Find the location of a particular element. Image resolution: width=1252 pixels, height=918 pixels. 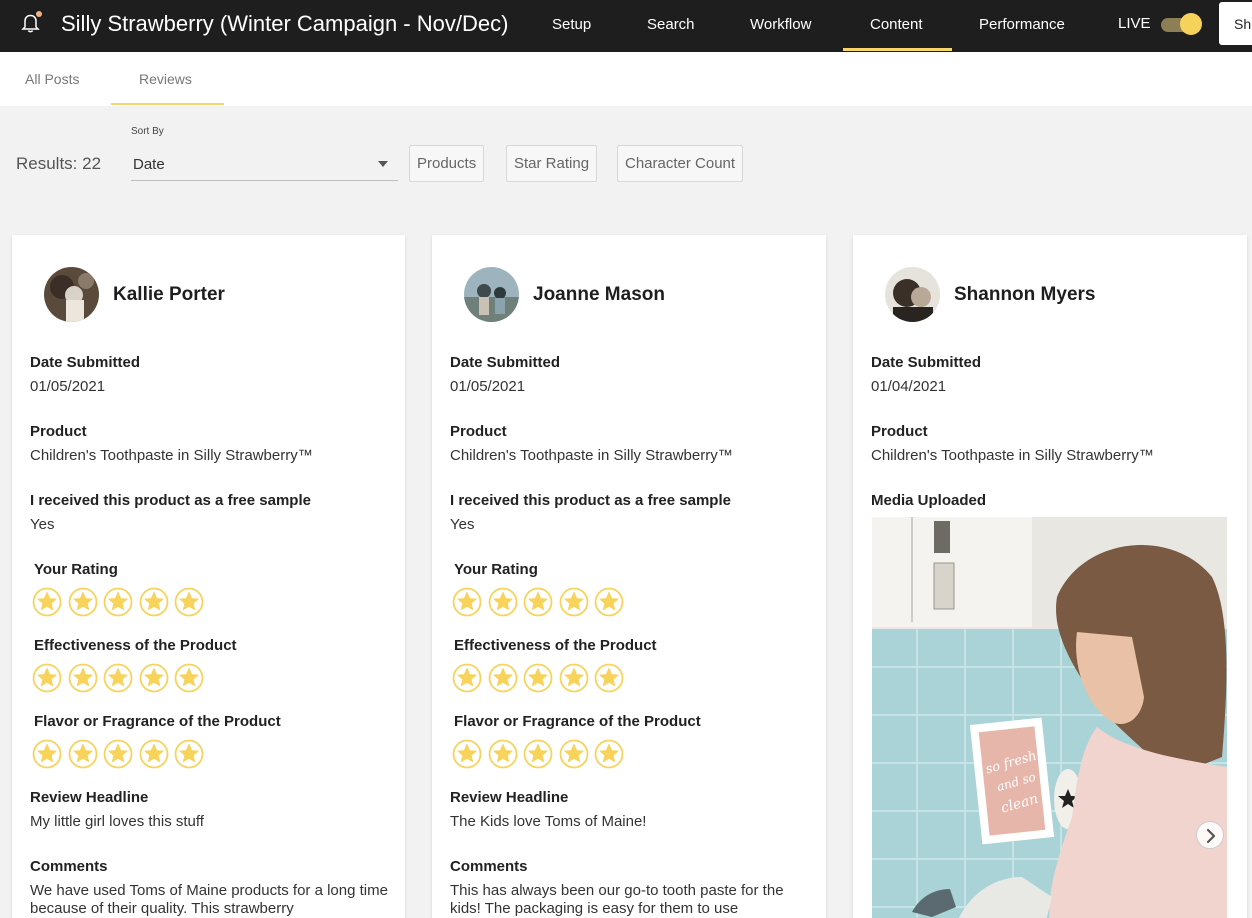

nav-search: Search is located at coordinates (671, 24).